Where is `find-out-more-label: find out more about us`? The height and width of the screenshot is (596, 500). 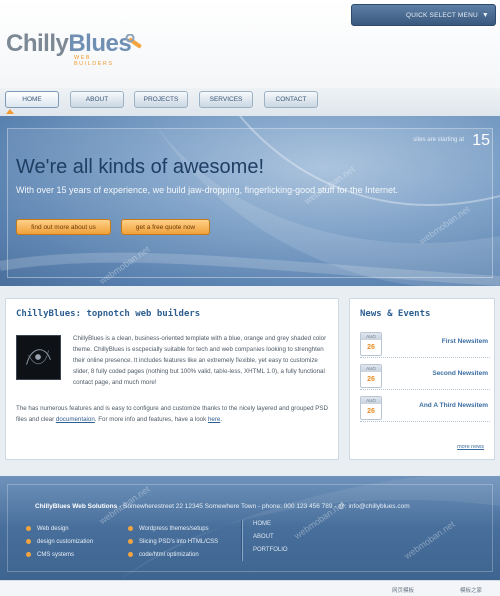 find-out-more-label: find out more about us is located at coordinates (63, 227).